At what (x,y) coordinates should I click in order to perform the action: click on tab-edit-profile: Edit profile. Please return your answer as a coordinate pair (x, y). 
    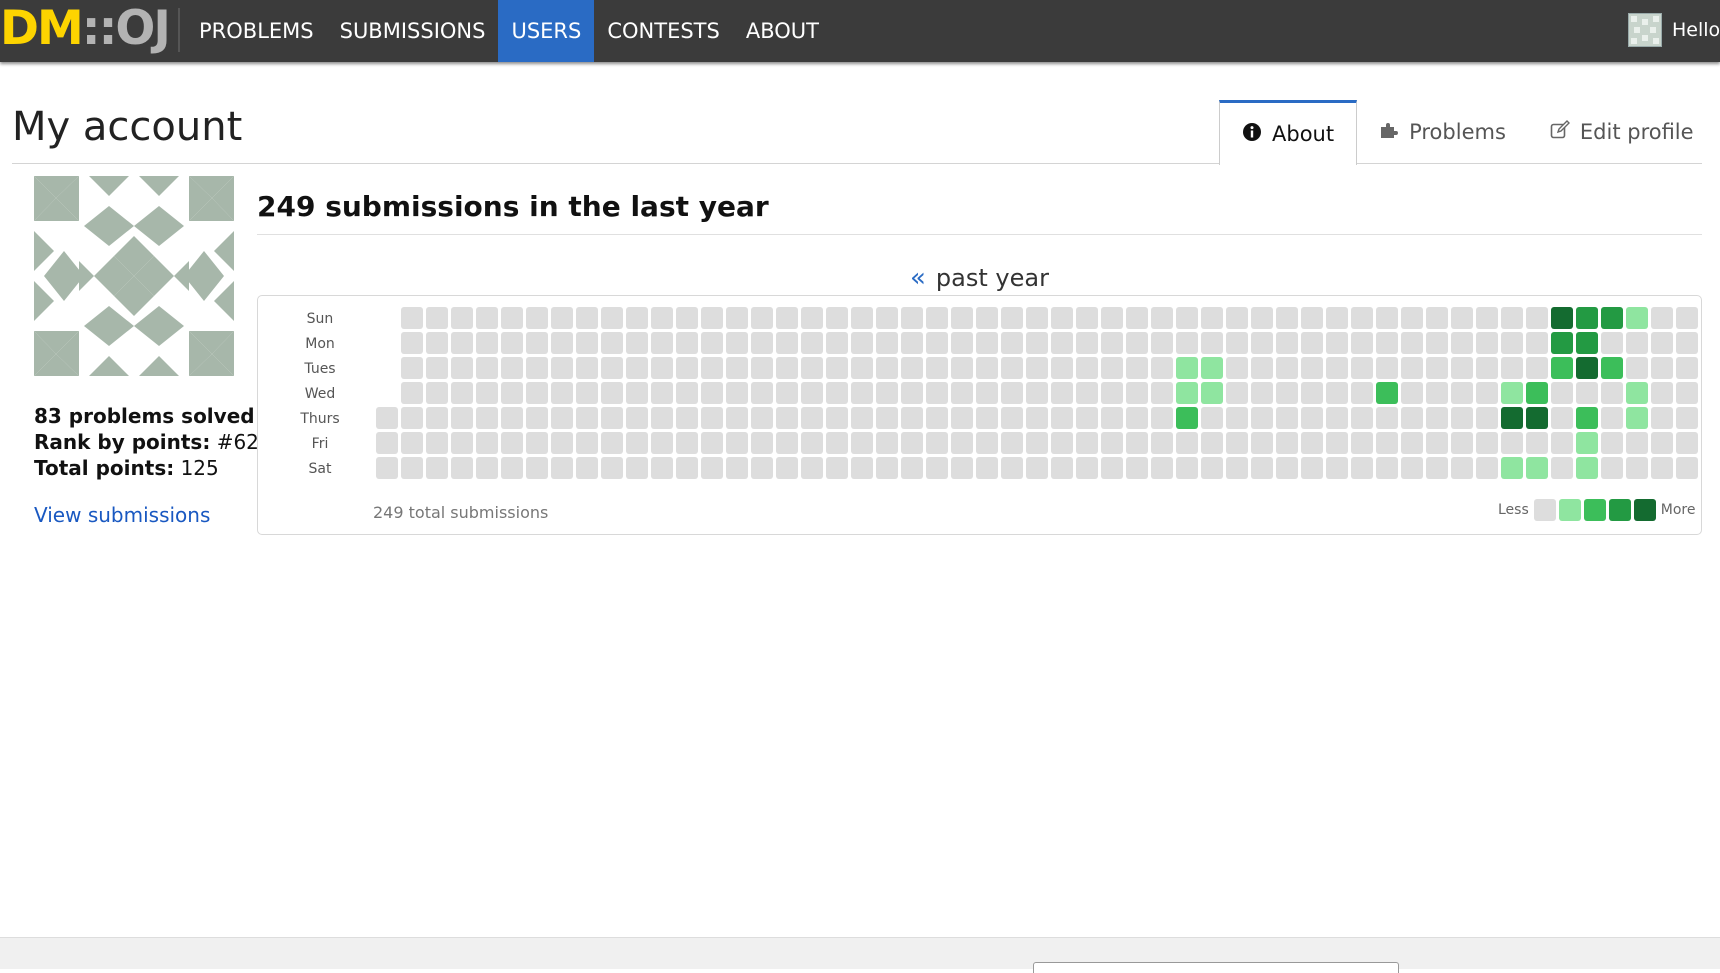
    Looking at the image, I should click on (1622, 132).